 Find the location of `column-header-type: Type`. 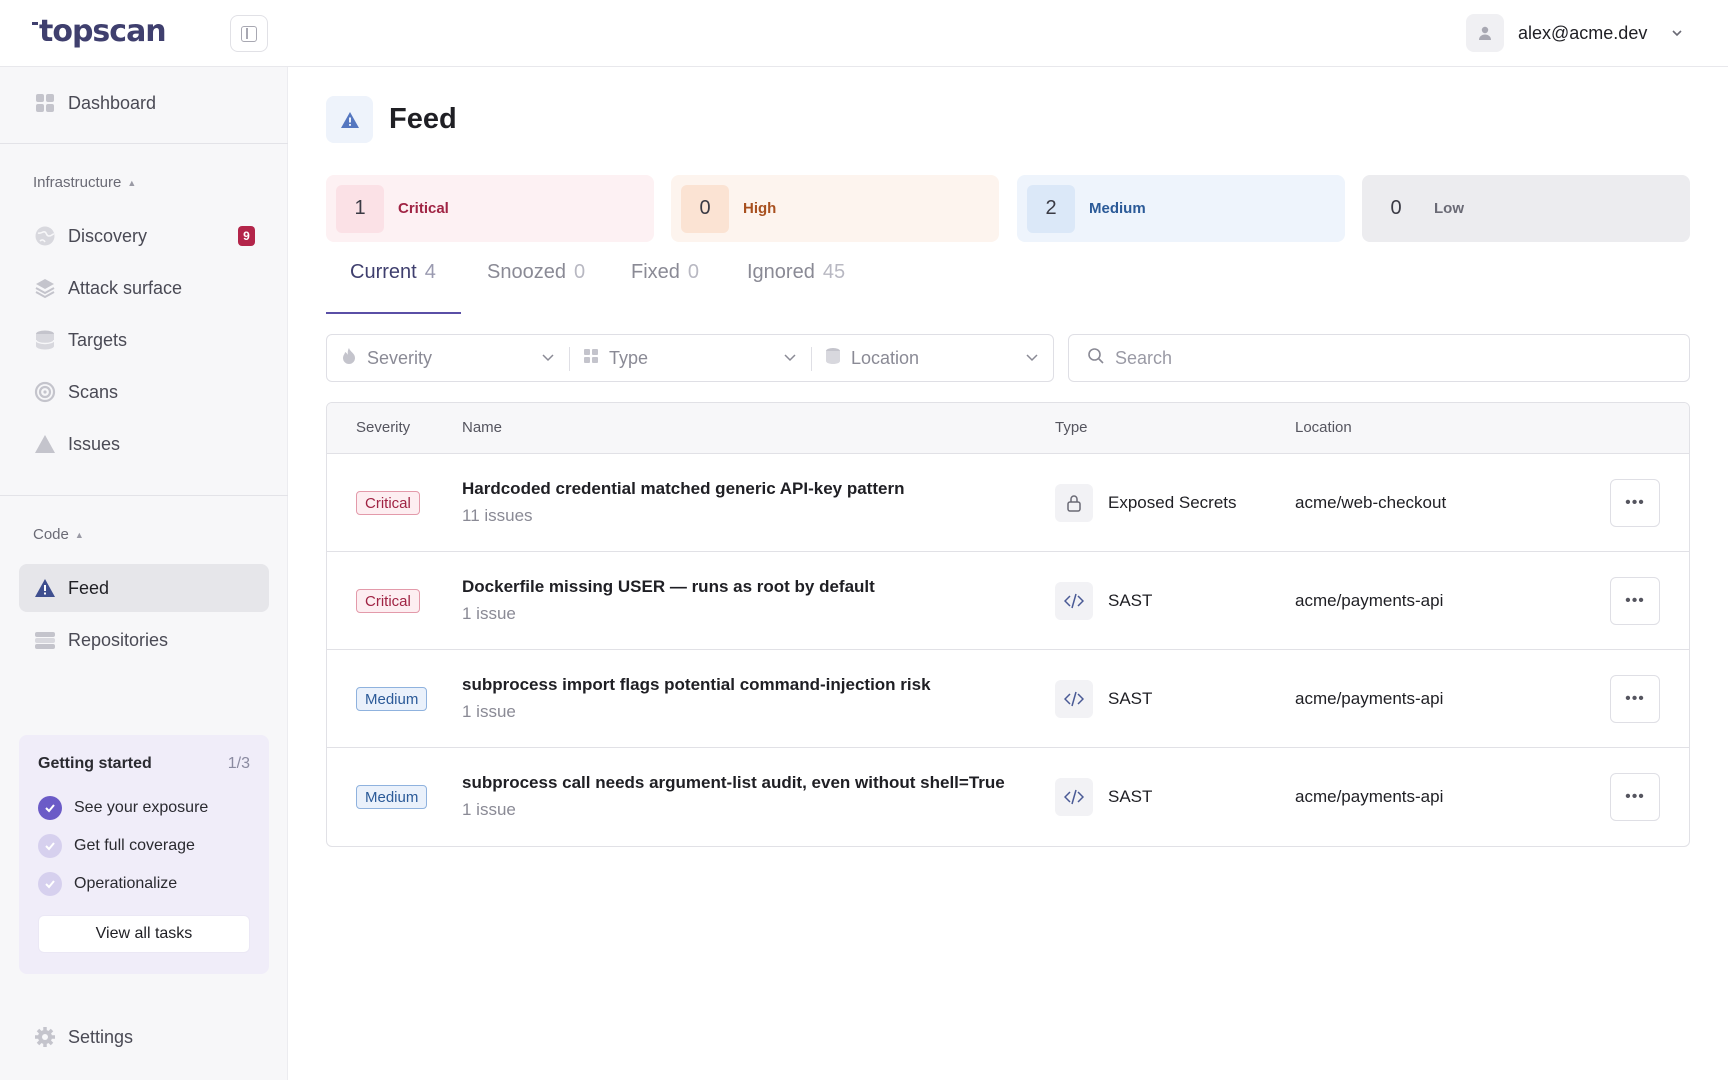

column-header-type: Type is located at coordinates (1071, 427).